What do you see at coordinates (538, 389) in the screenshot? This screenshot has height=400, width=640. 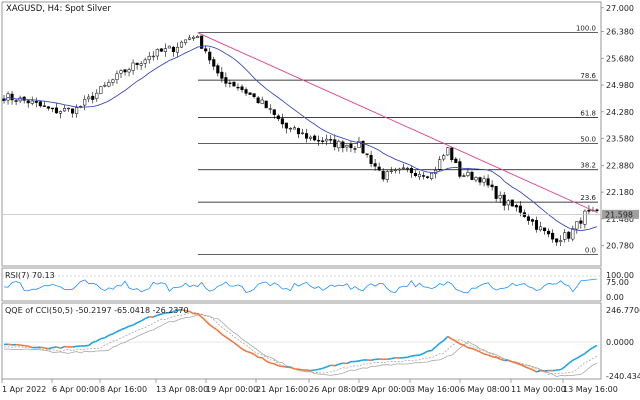 I see `time-axis-label: 11 May 00:00` at bounding box center [538, 389].